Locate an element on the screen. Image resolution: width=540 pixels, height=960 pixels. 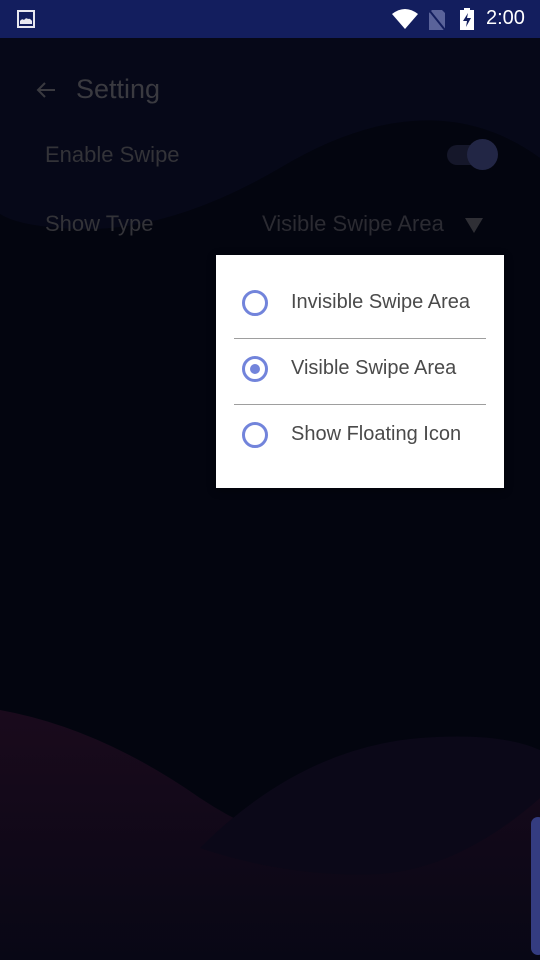
clock: 2:00 is located at coordinates (505, 18).